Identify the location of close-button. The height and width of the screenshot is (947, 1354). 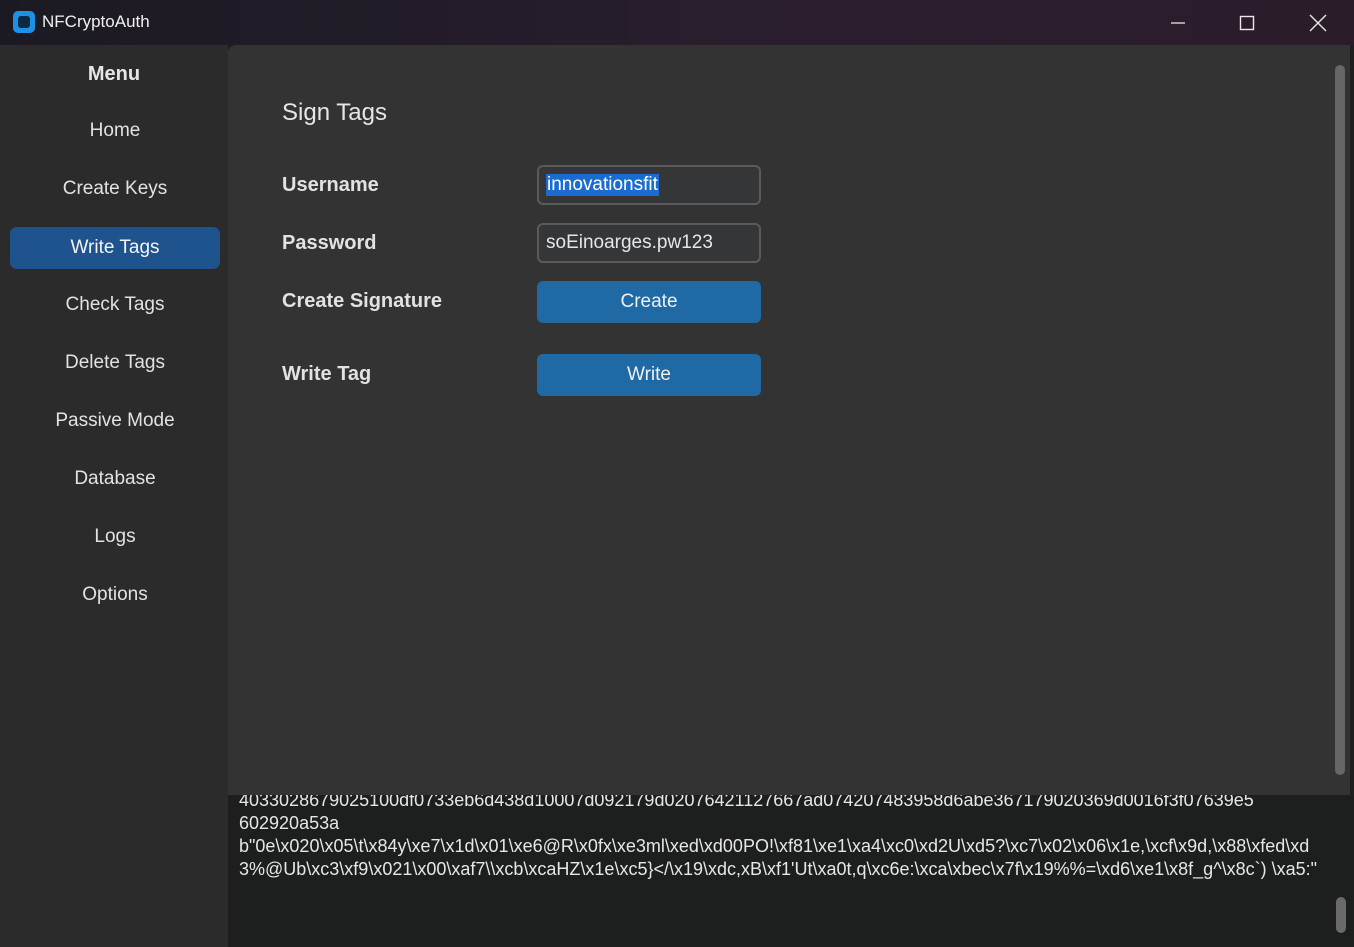
(1318, 22).